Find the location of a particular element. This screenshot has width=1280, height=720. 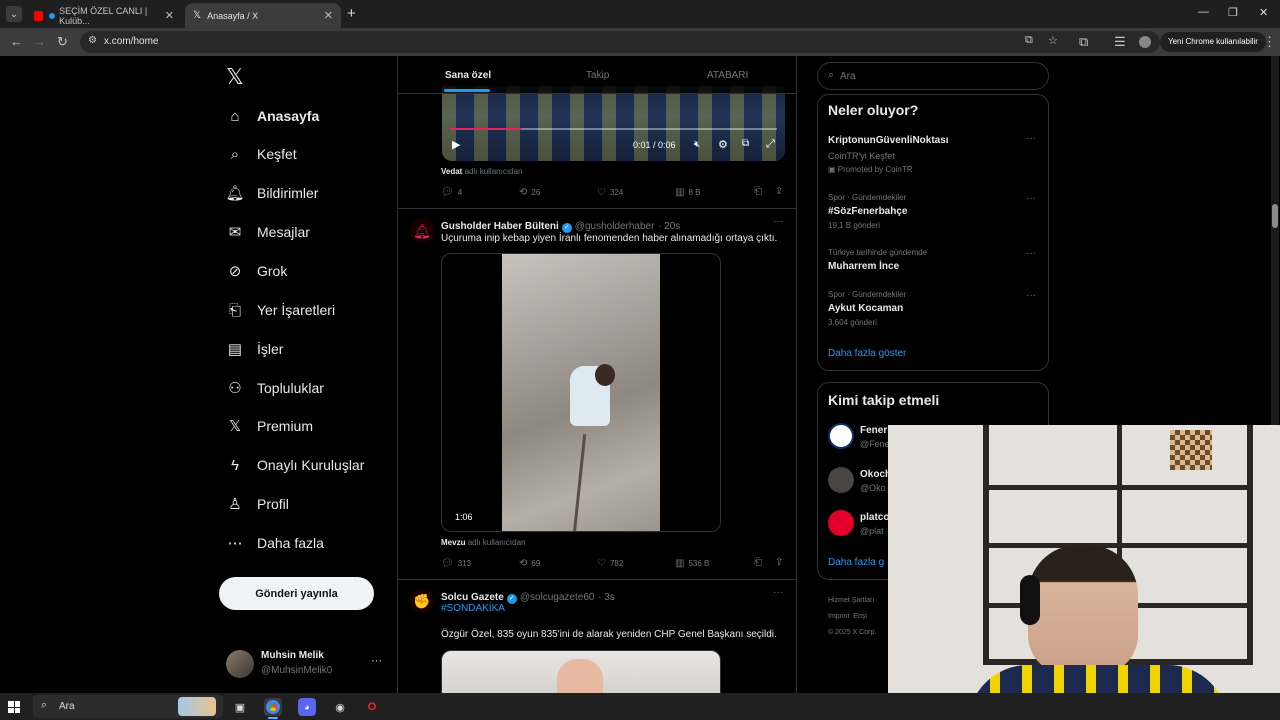

nav-item-premium: 𝕏 Premium is located at coordinates (269, 426).